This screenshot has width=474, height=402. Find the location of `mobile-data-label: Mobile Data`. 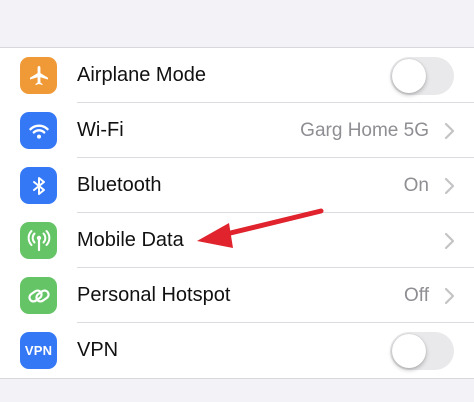

mobile-data-label: Mobile Data is located at coordinates (130, 240).